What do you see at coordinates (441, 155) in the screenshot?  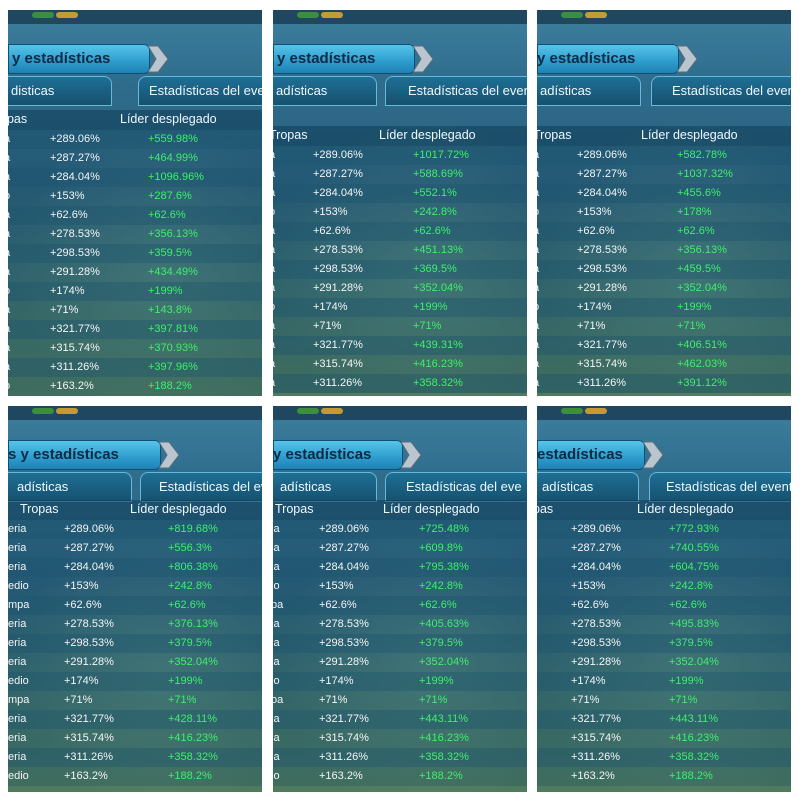 I see `leader-bonus-value: +1017.72%` at bounding box center [441, 155].